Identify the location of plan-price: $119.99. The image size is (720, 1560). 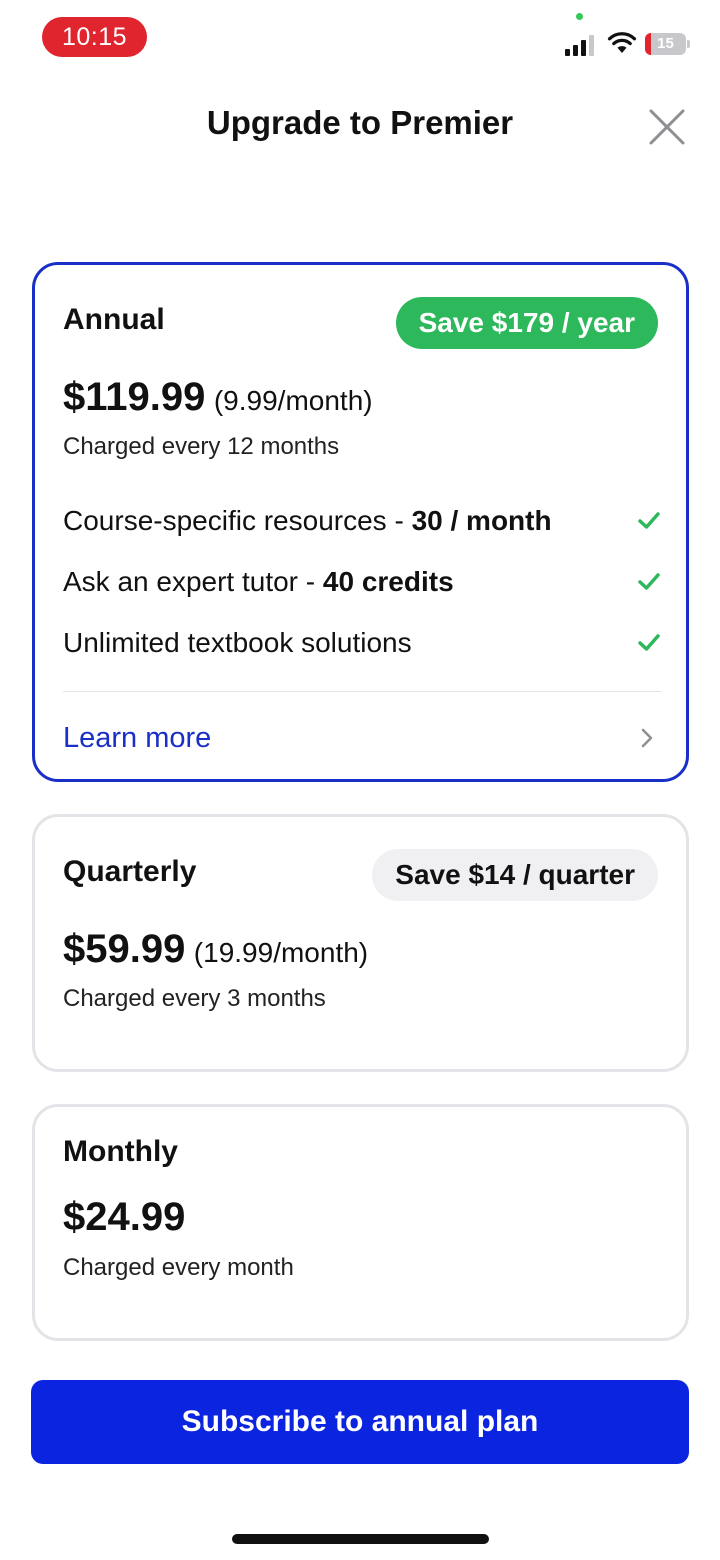
(134, 397).